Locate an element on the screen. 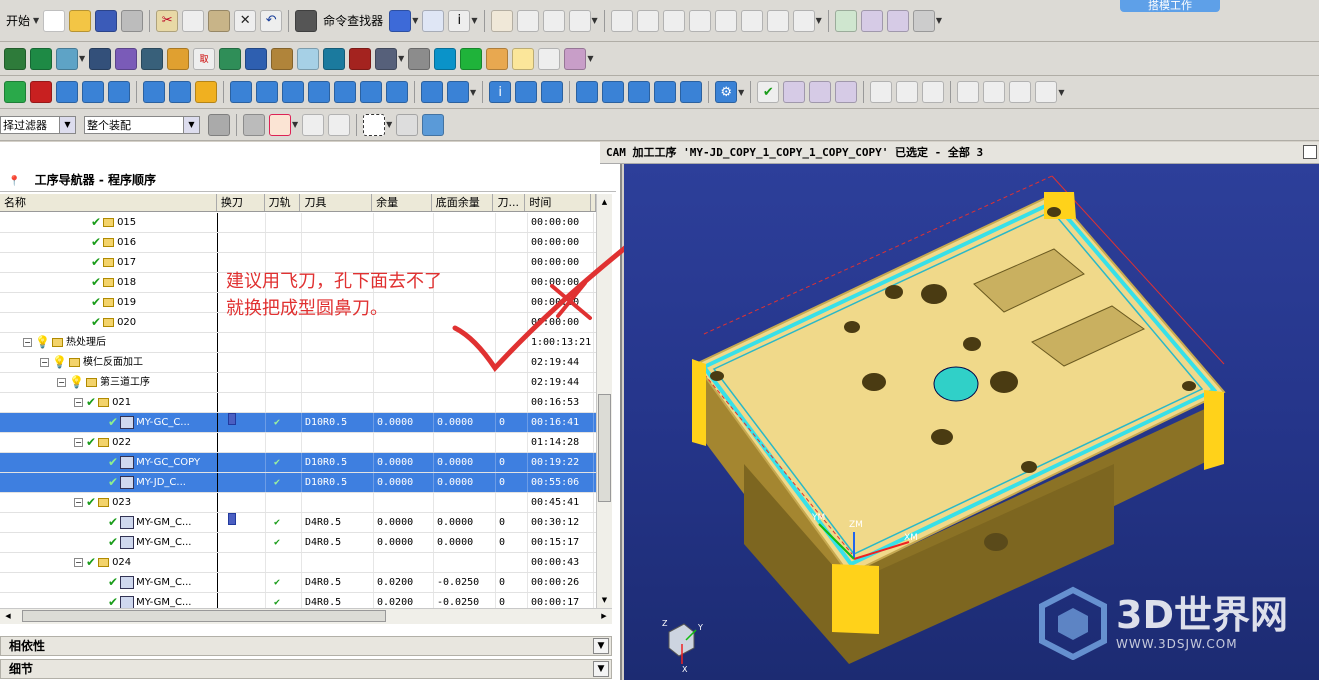 The image size is (1319, 680). name-icon is located at coordinates (397, 92).